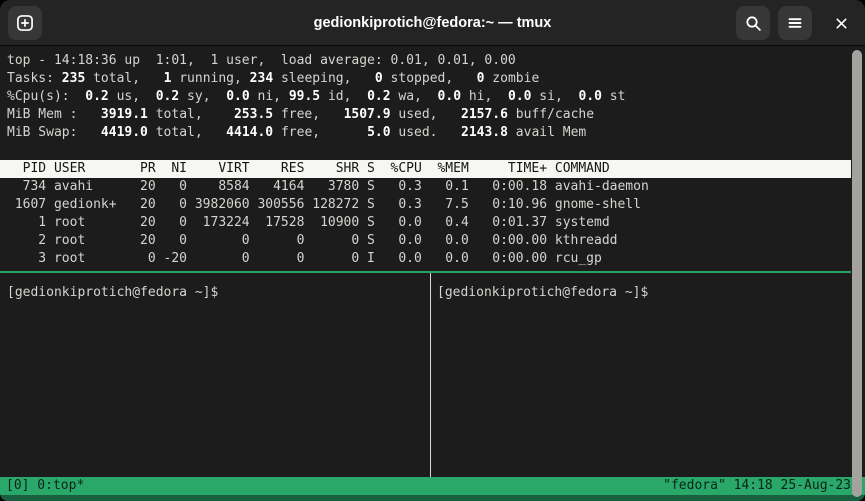 The image size is (865, 501). What do you see at coordinates (757, 485) in the screenshot?
I see `tmux-status-right: "fedora" 14:18 25-Aug-23` at bounding box center [757, 485].